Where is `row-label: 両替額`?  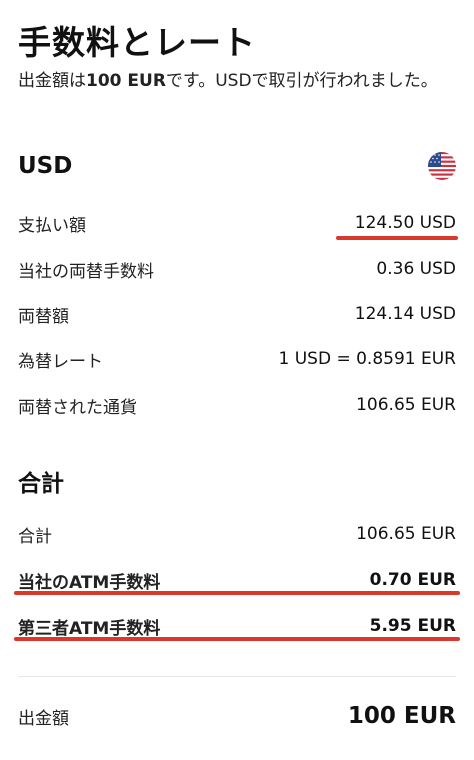
row-label: 両替額 is located at coordinates (43, 316).